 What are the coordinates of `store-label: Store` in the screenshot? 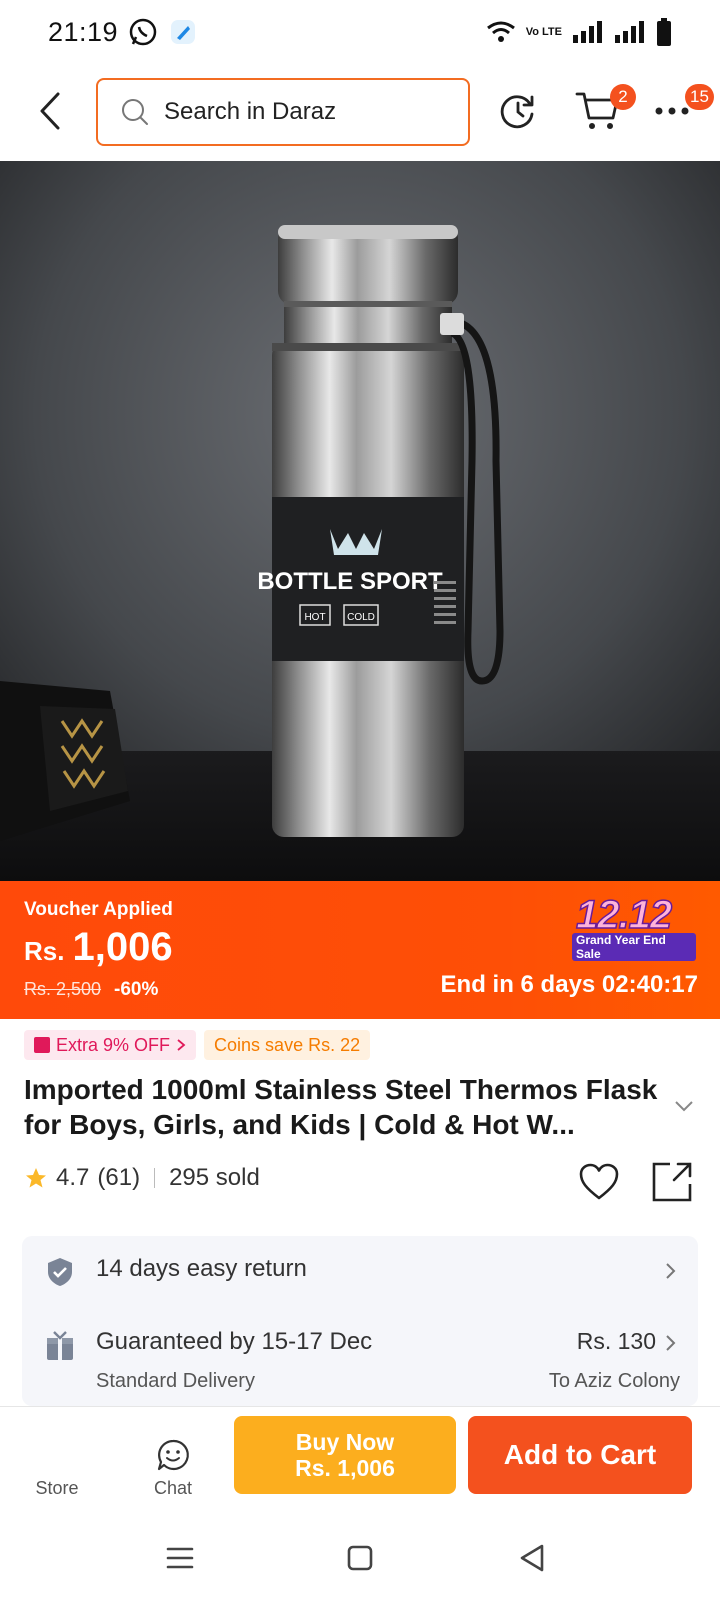 It's located at (57, 1488).